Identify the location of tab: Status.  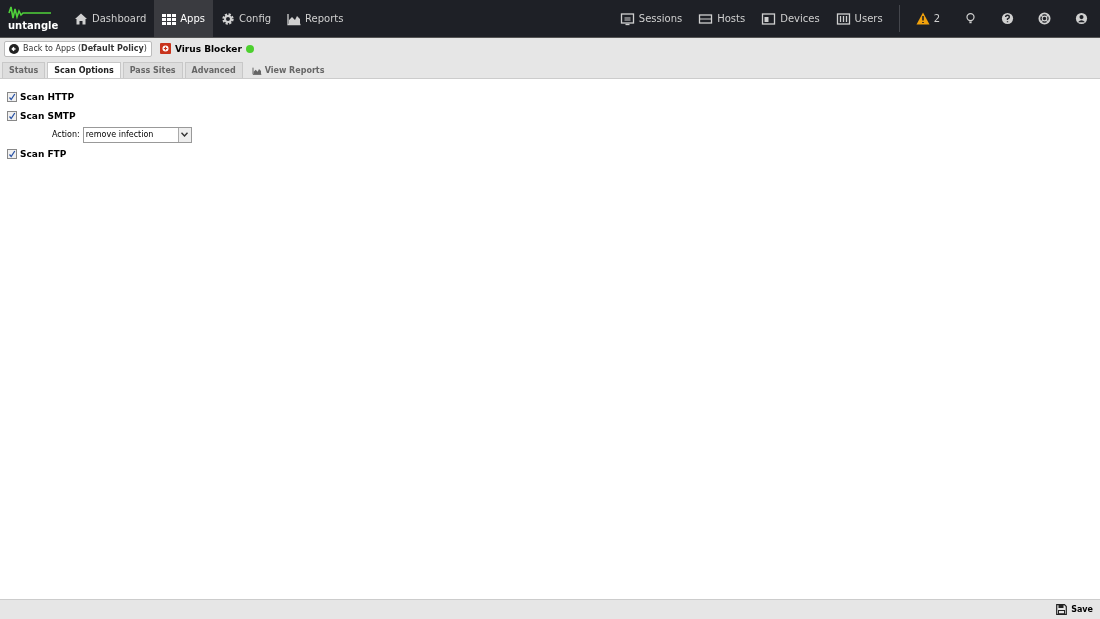
(24, 70).